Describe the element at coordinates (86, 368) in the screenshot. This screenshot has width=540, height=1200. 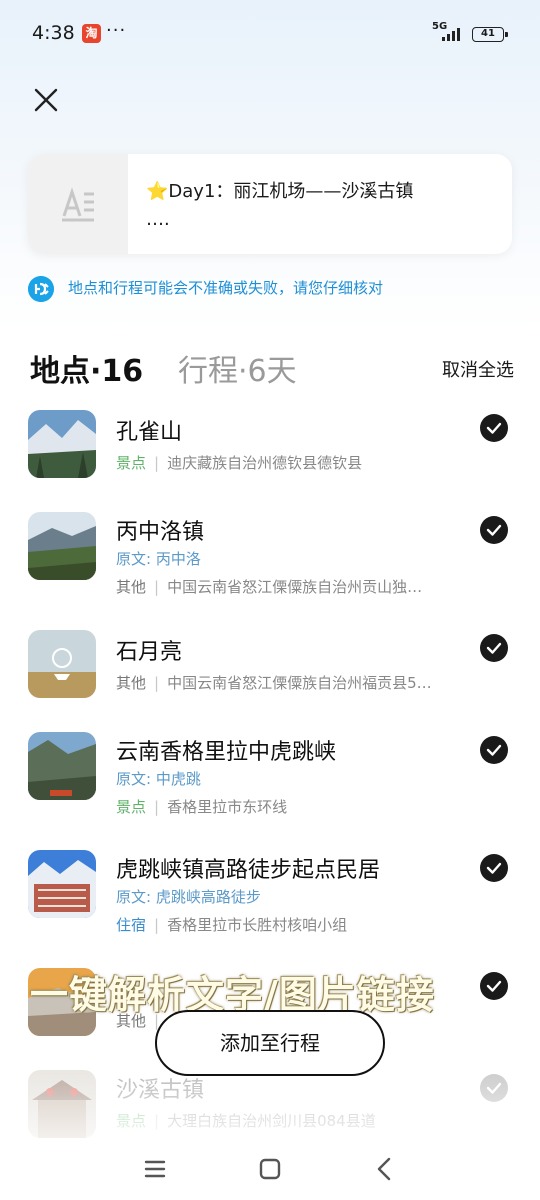
I see `tab-places: 地点·16` at that location.